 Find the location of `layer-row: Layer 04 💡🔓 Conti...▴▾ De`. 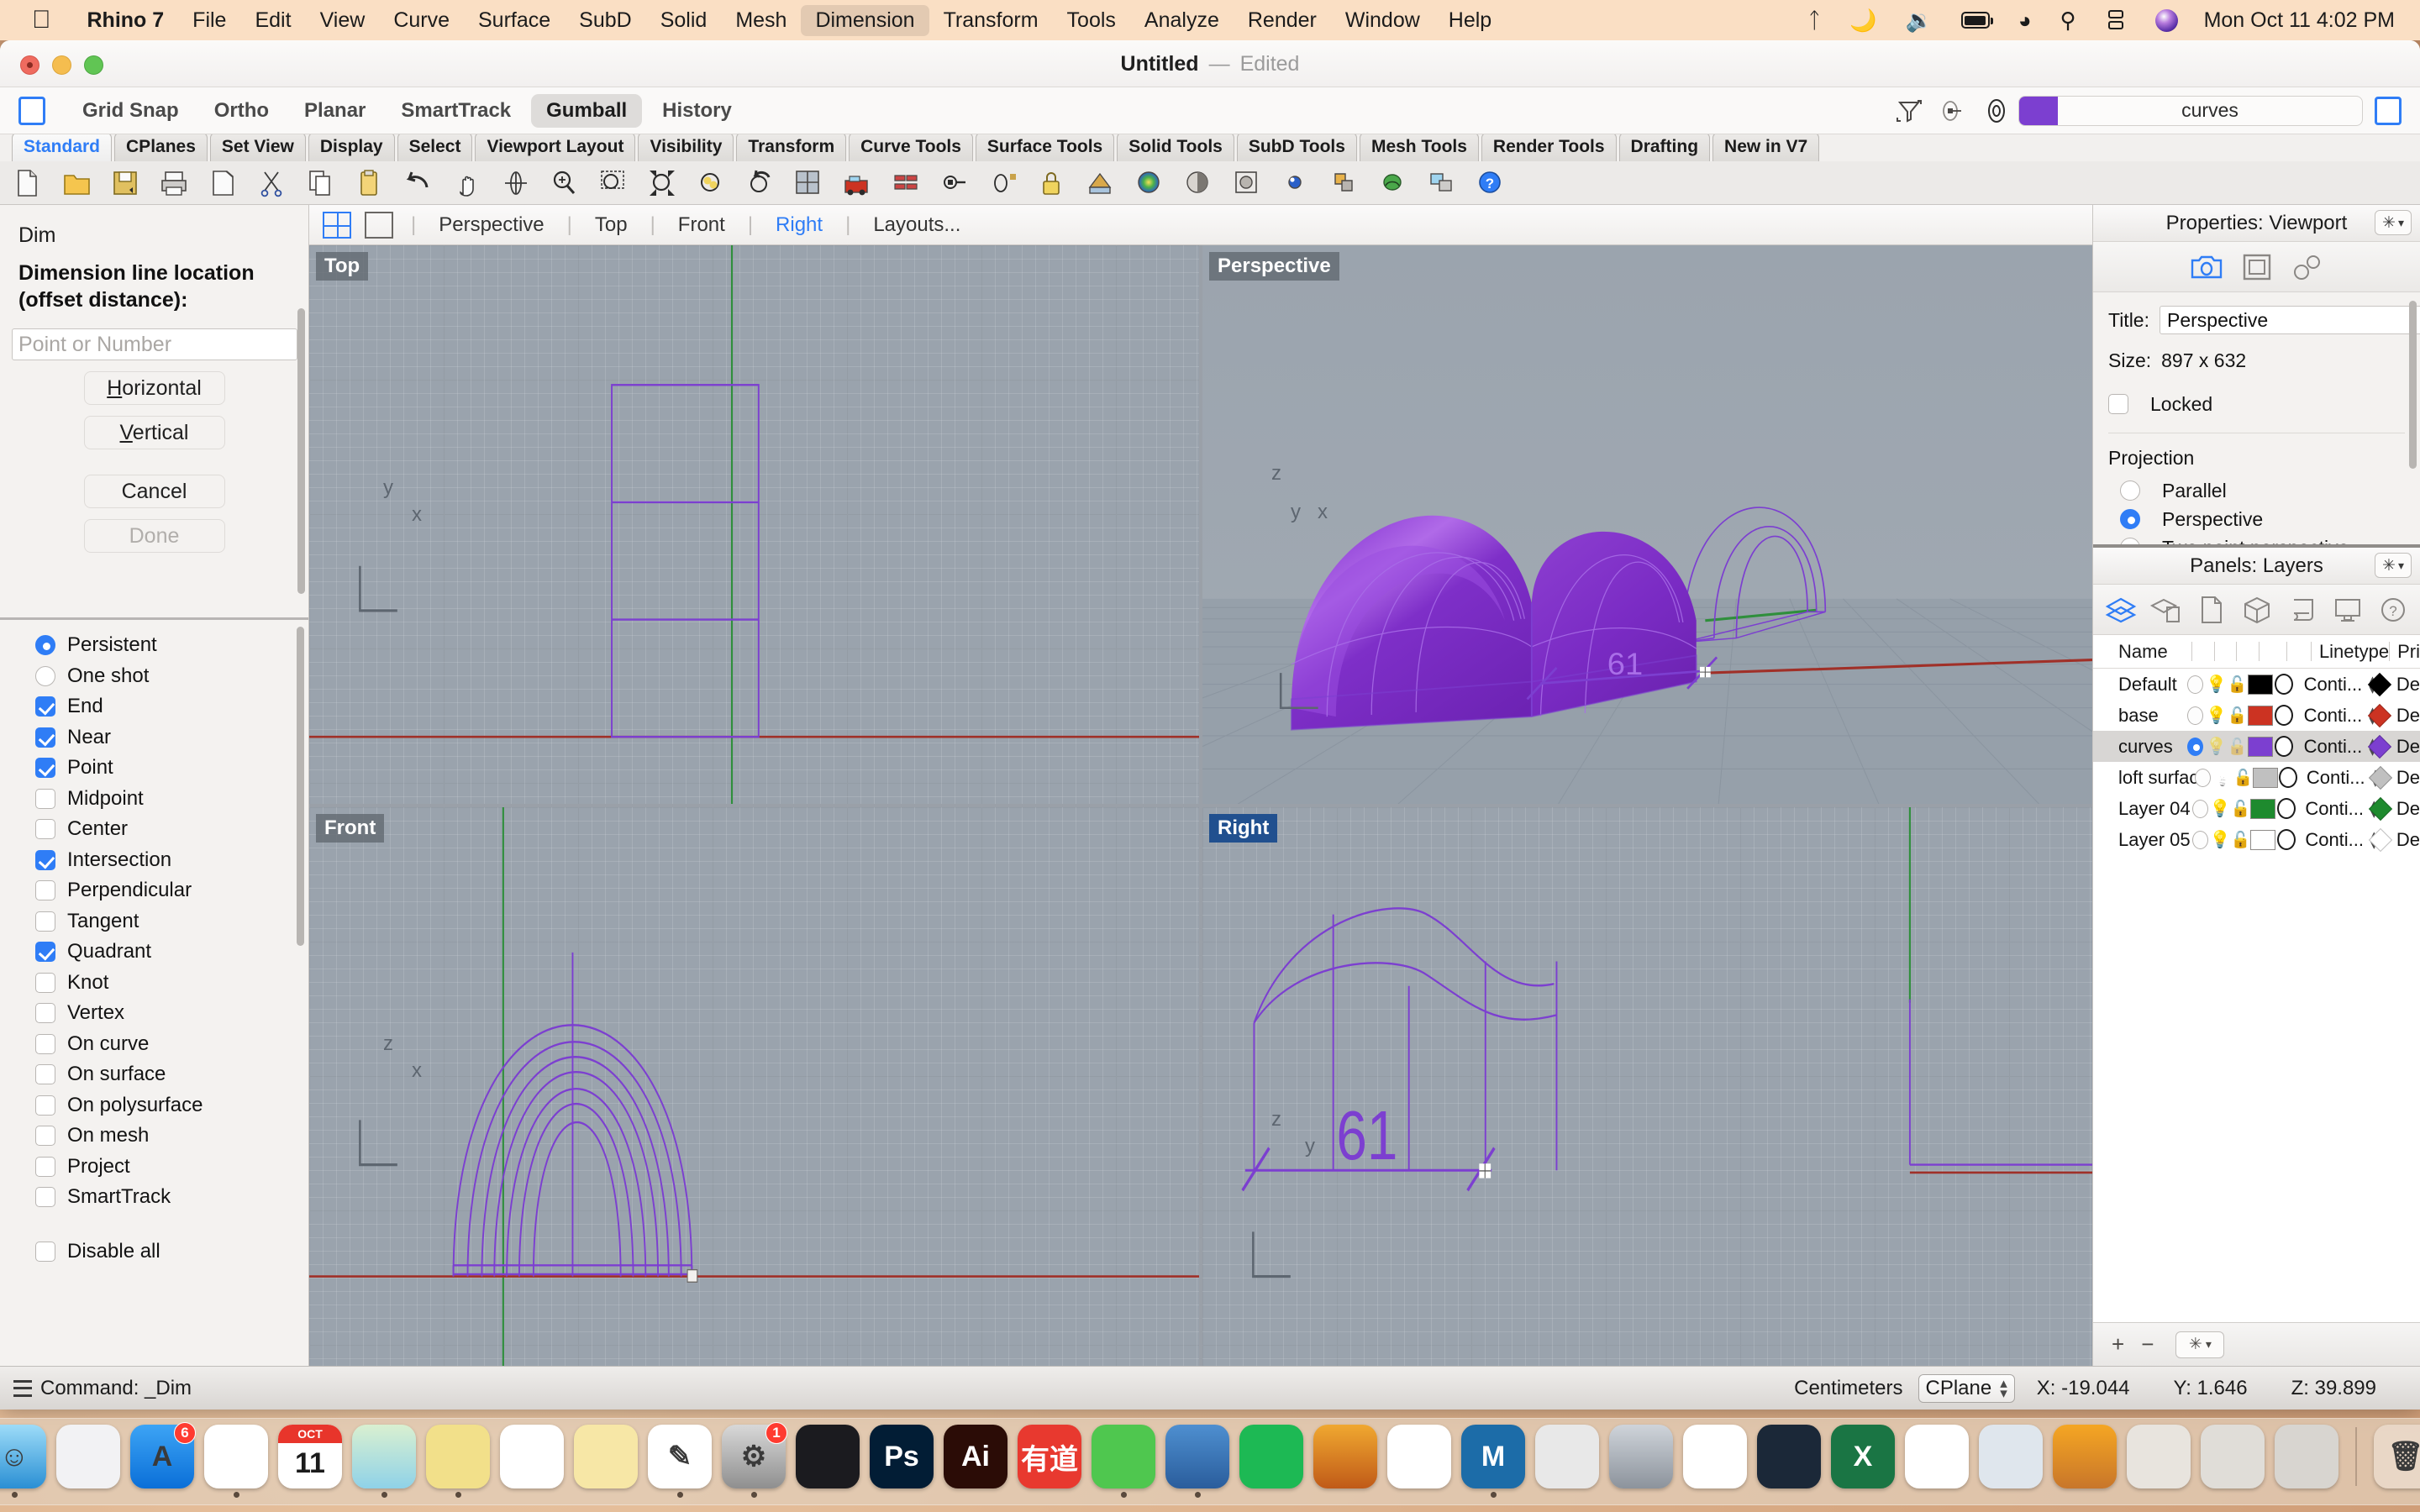

layer-row: Layer 04 💡🔓 Conti...▴▾ De is located at coordinates (2256, 808).